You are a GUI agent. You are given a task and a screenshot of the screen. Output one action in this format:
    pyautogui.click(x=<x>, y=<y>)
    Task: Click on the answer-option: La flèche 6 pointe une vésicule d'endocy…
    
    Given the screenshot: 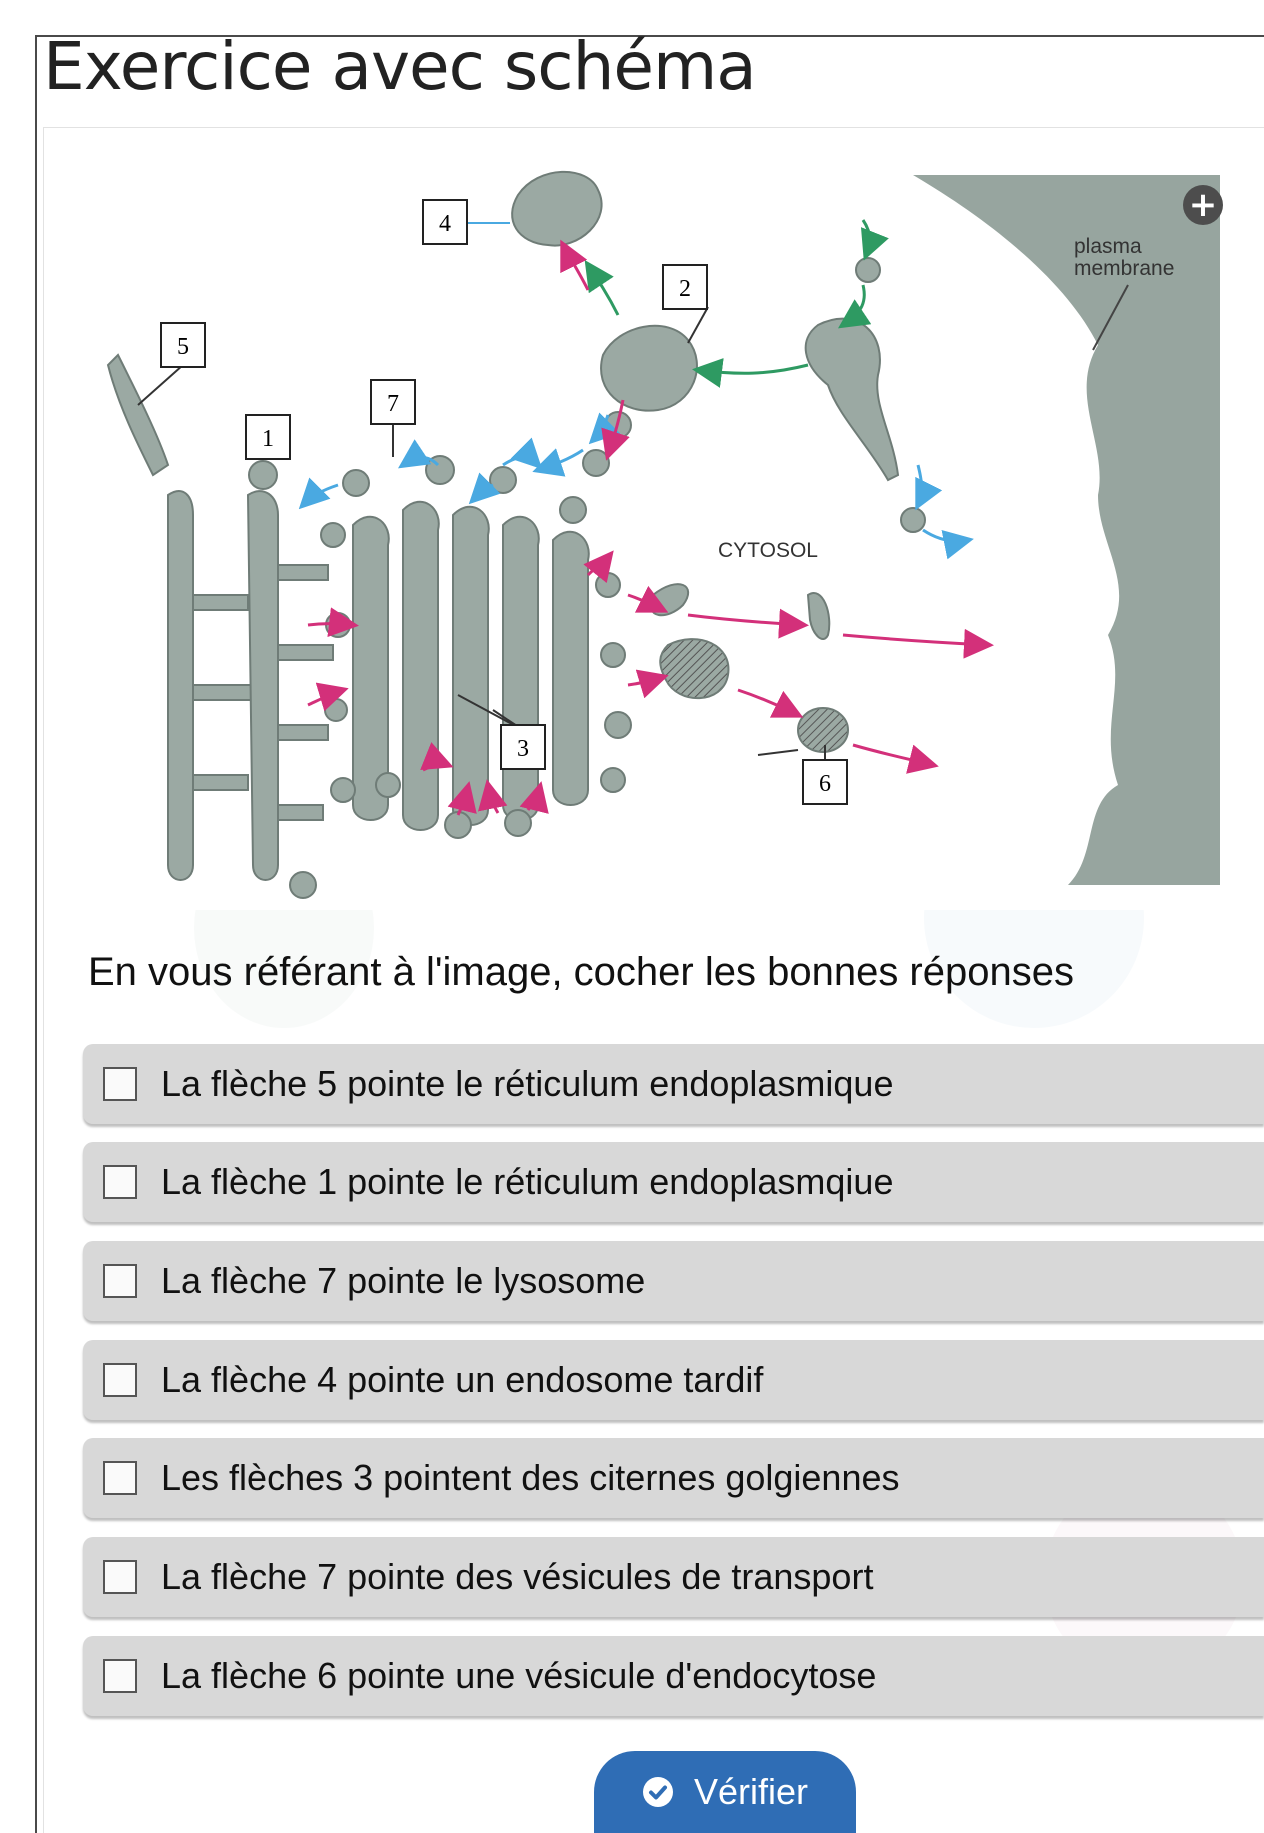 What is the action you would take?
    pyautogui.click(x=673, y=1676)
    